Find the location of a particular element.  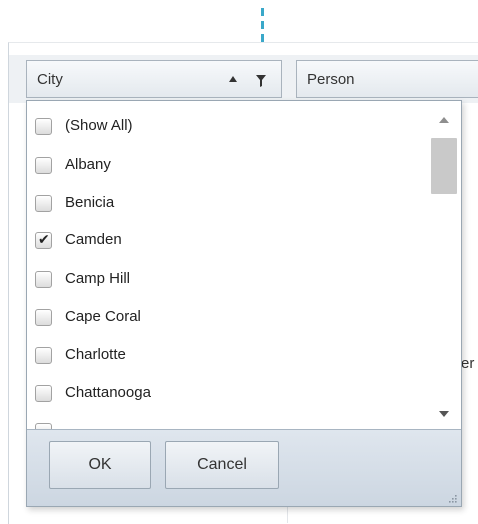

cancel-button: Cancel is located at coordinates (222, 465).